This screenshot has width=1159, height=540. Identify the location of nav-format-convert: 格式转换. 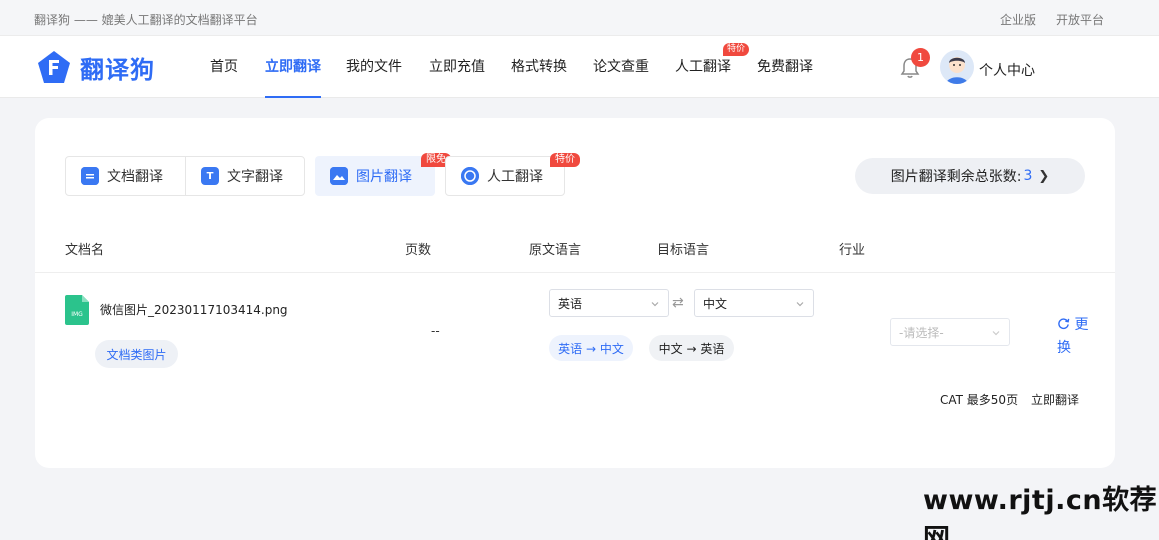
(539, 77).